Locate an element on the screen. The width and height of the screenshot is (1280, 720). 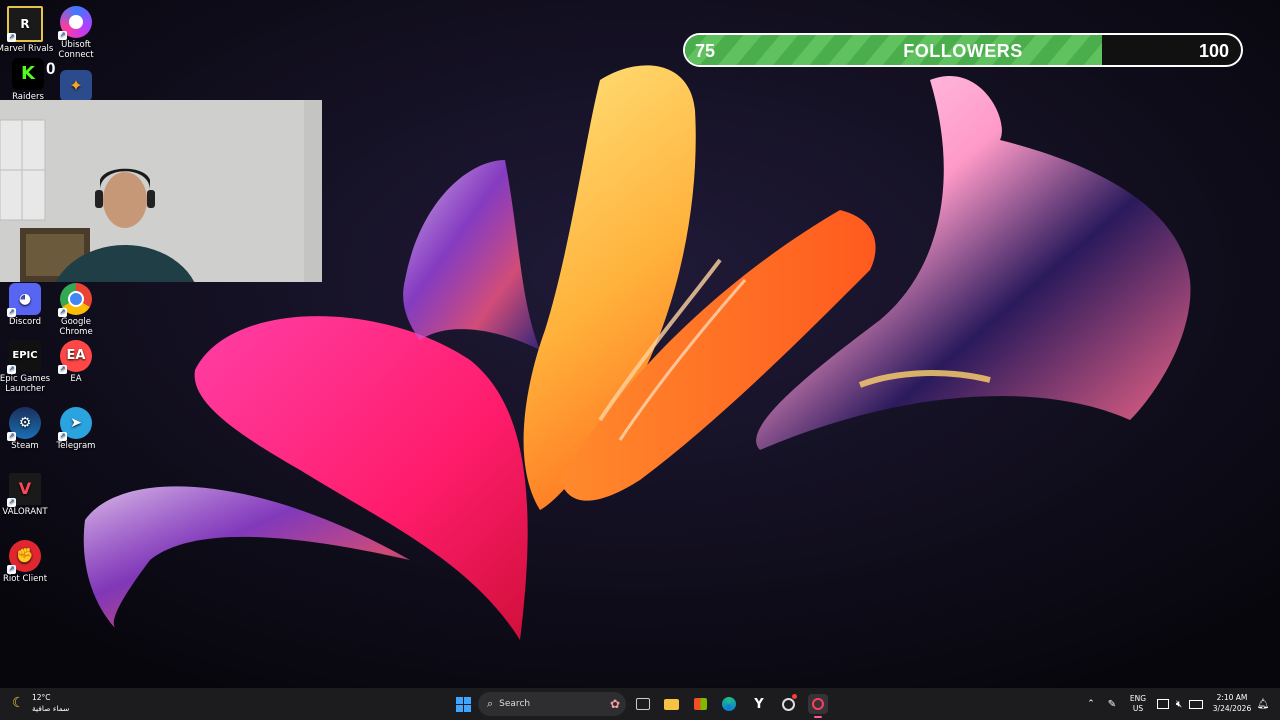
desktop-icon-label: EA is located at coordinates (76, 379).